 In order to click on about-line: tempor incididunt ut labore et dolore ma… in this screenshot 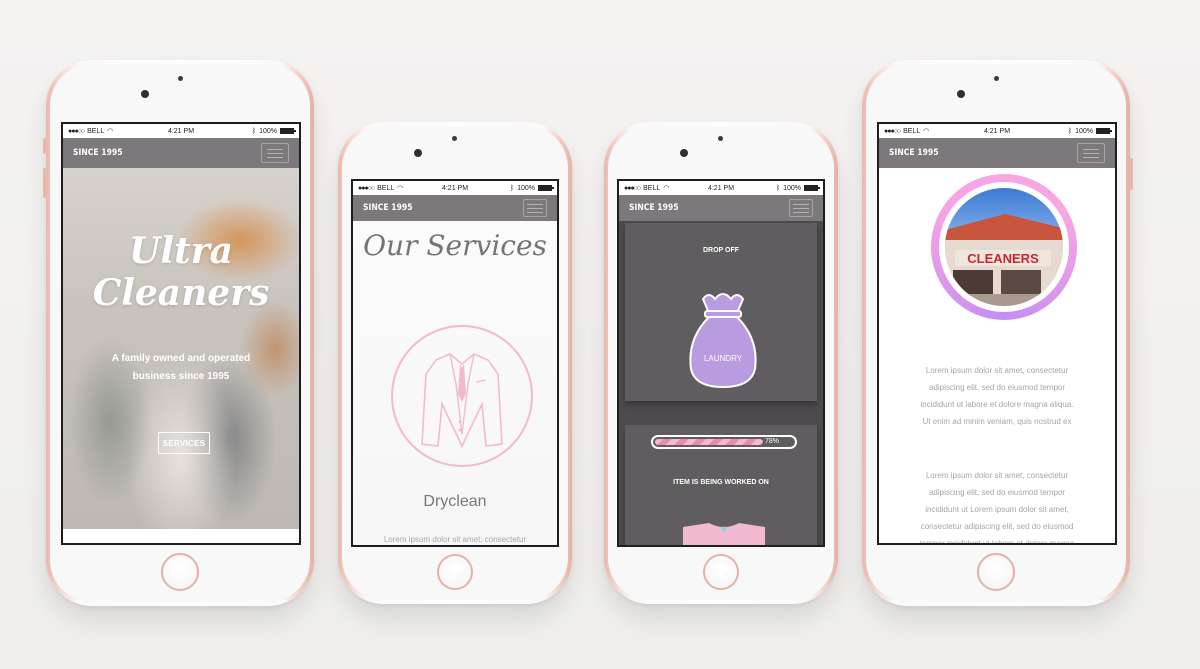, I will do `click(997, 542)`.